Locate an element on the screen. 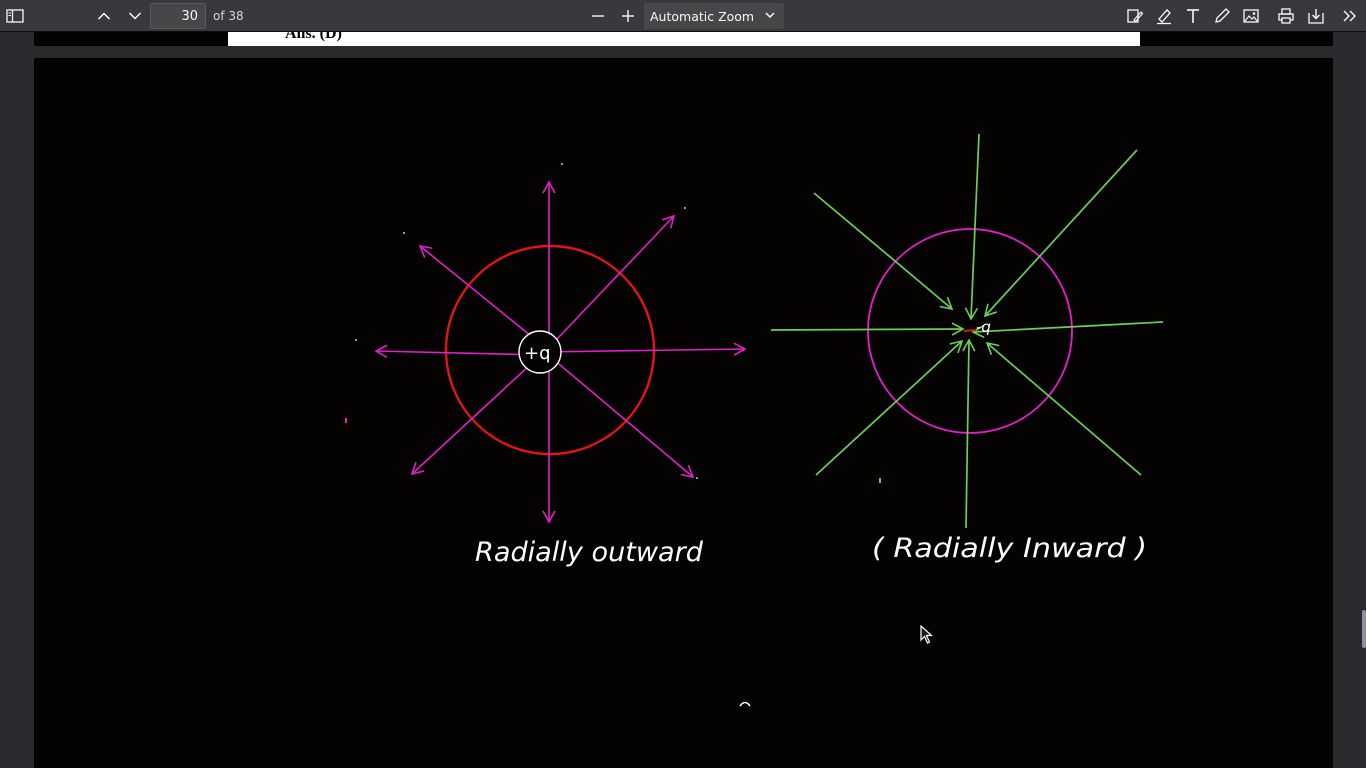 This screenshot has height=768, width=1366. field-line-top is located at coordinates (972, 227).